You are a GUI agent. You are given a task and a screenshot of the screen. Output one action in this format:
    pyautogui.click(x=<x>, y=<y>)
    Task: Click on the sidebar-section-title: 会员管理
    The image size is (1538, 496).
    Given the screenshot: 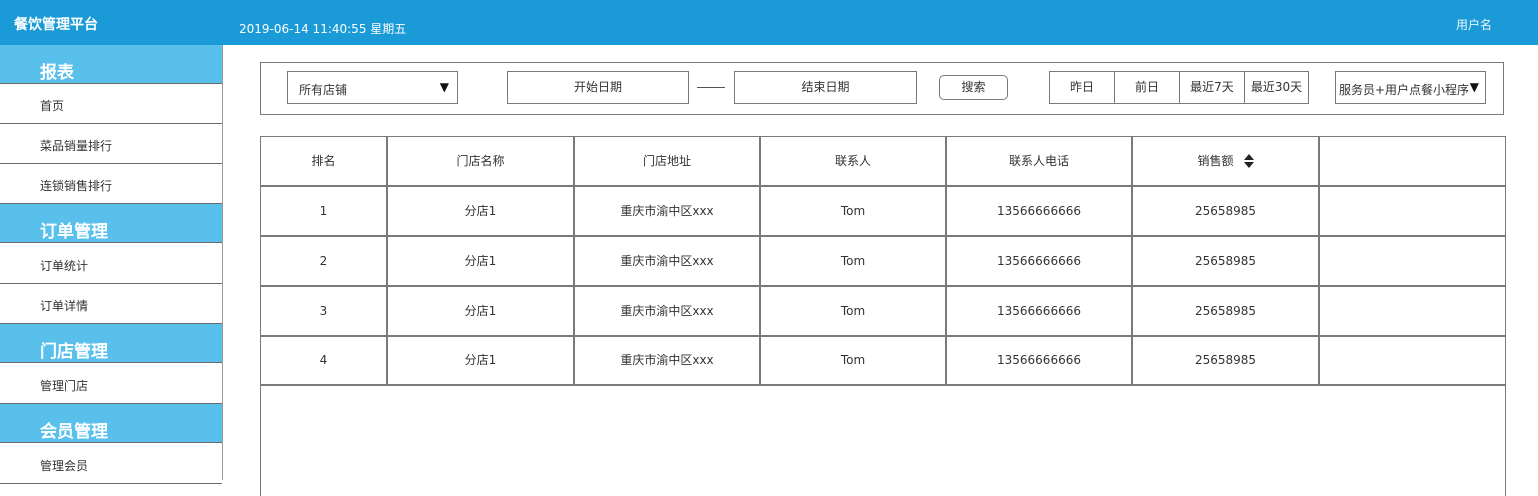 What is the action you would take?
    pyautogui.click(x=74, y=432)
    